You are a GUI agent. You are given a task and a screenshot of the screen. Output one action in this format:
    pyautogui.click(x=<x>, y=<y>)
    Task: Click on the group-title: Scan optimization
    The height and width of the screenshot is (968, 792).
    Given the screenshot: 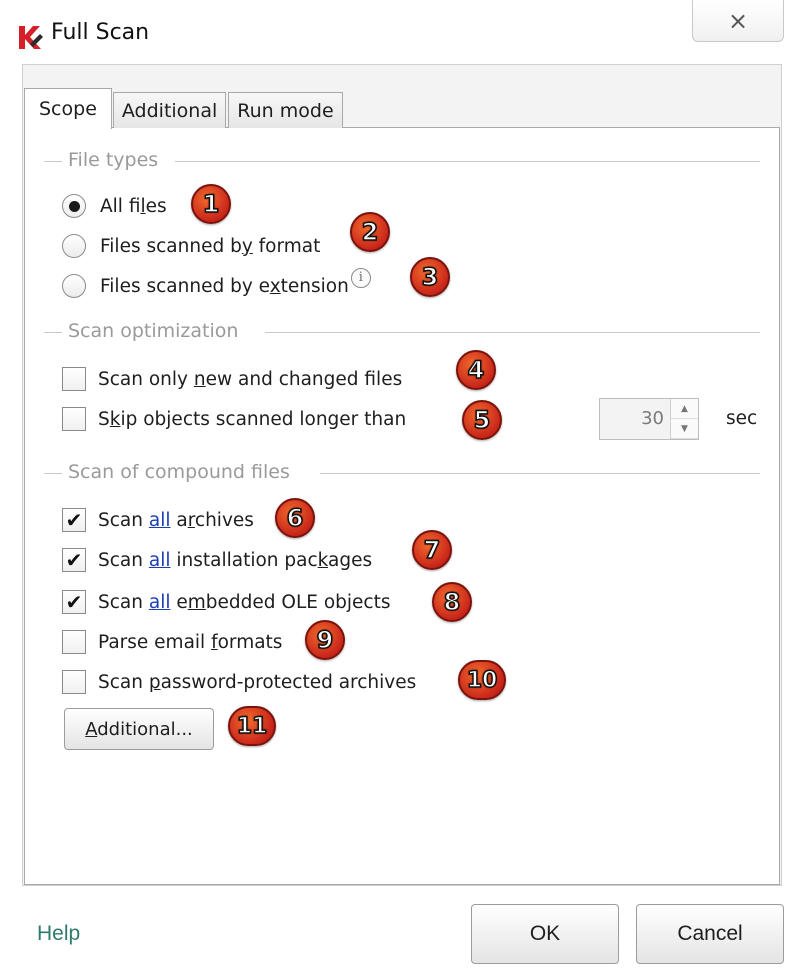 What is the action you would take?
    pyautogui.click(x=155, y=331)
    